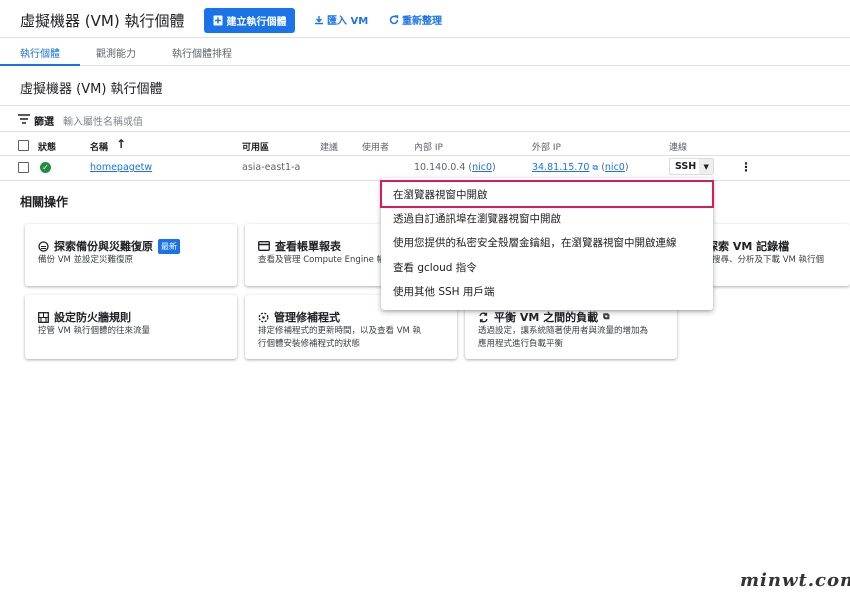 The height and width of the screenshot is (595, 850). I want to click on more-actions-icon: ⋮, so click(746, 167).